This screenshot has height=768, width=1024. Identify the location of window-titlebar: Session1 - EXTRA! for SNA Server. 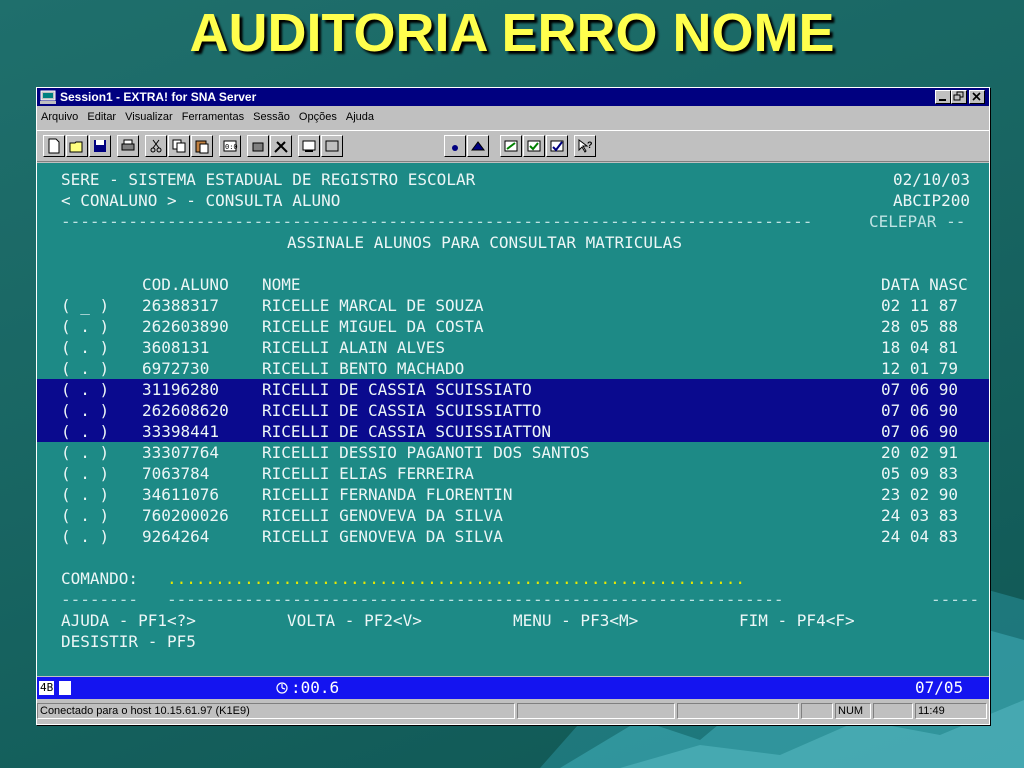
(513, 97).